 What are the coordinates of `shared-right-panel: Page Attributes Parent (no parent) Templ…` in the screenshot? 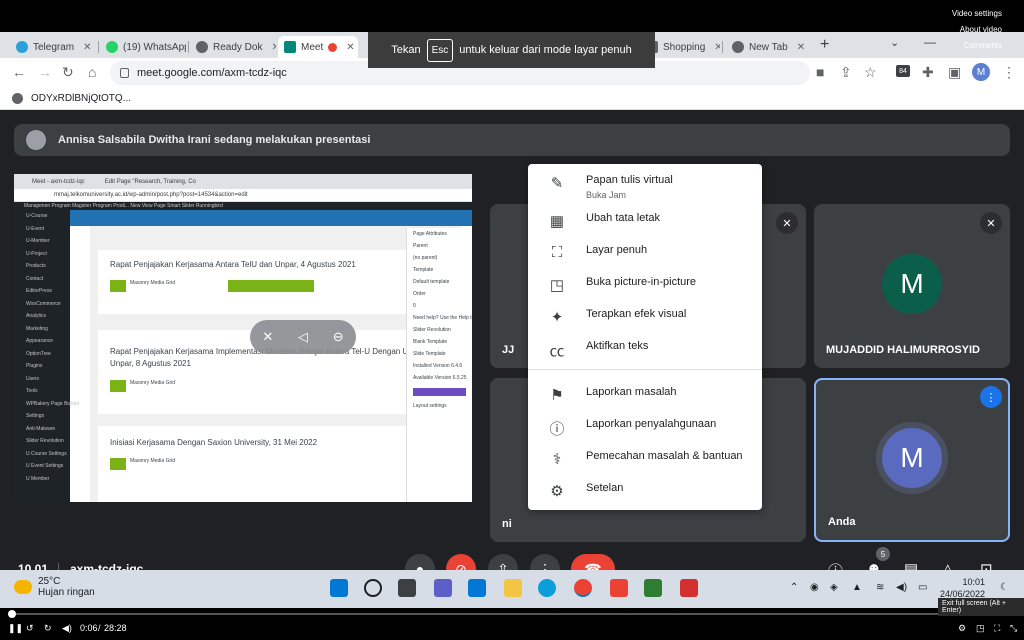 It's located at (439, 365).